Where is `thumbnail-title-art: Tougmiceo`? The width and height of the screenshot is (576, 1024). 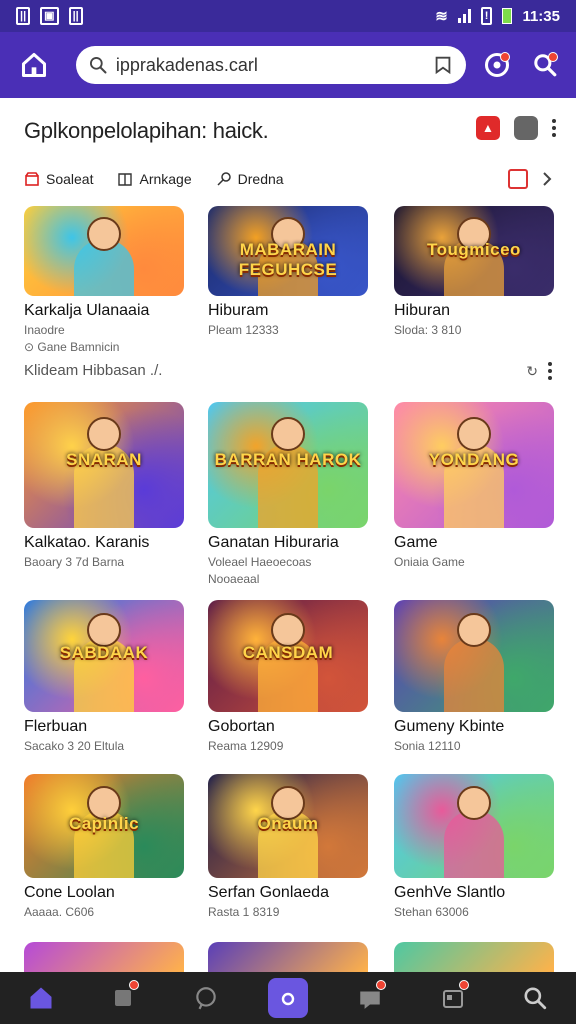 thumbnail-title-art: Tougmiceo is located at coordinates (474, 250).